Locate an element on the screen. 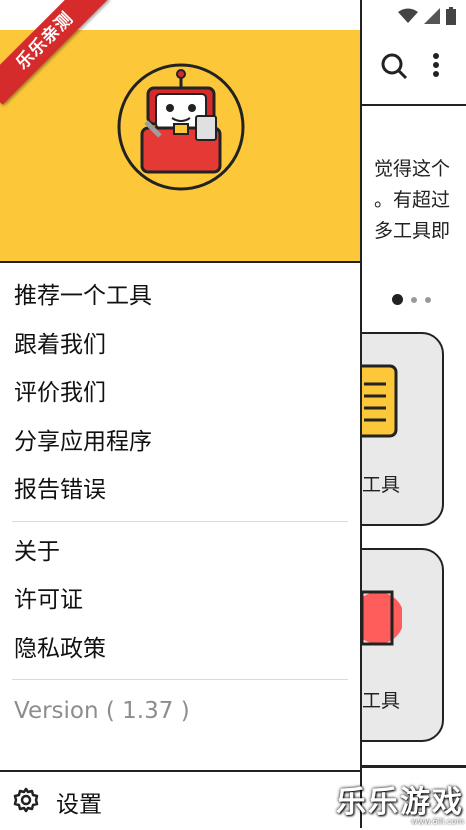 The width and height of the screenshot is (466, 830). toolbox-robot-logo is located at coordinates (181, 129).